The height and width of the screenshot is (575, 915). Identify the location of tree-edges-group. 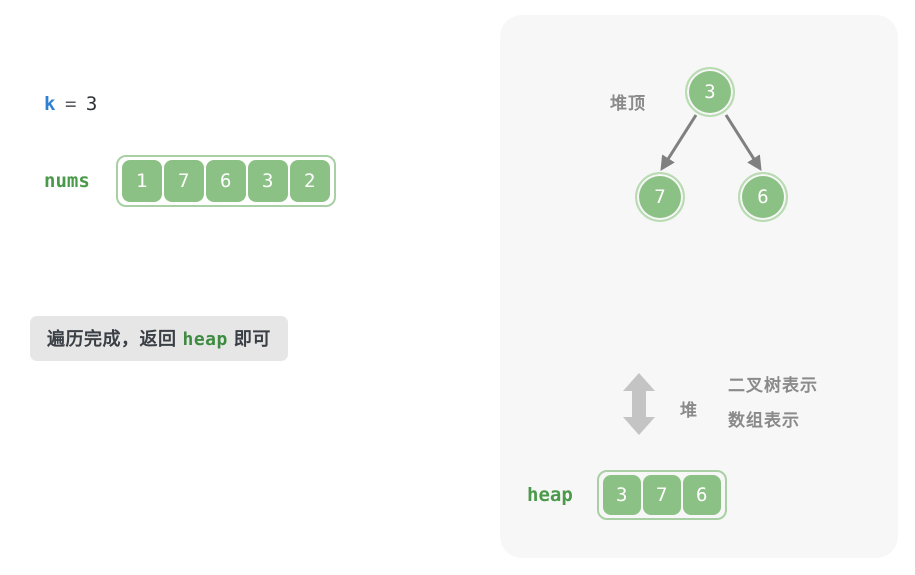
(711, 143).